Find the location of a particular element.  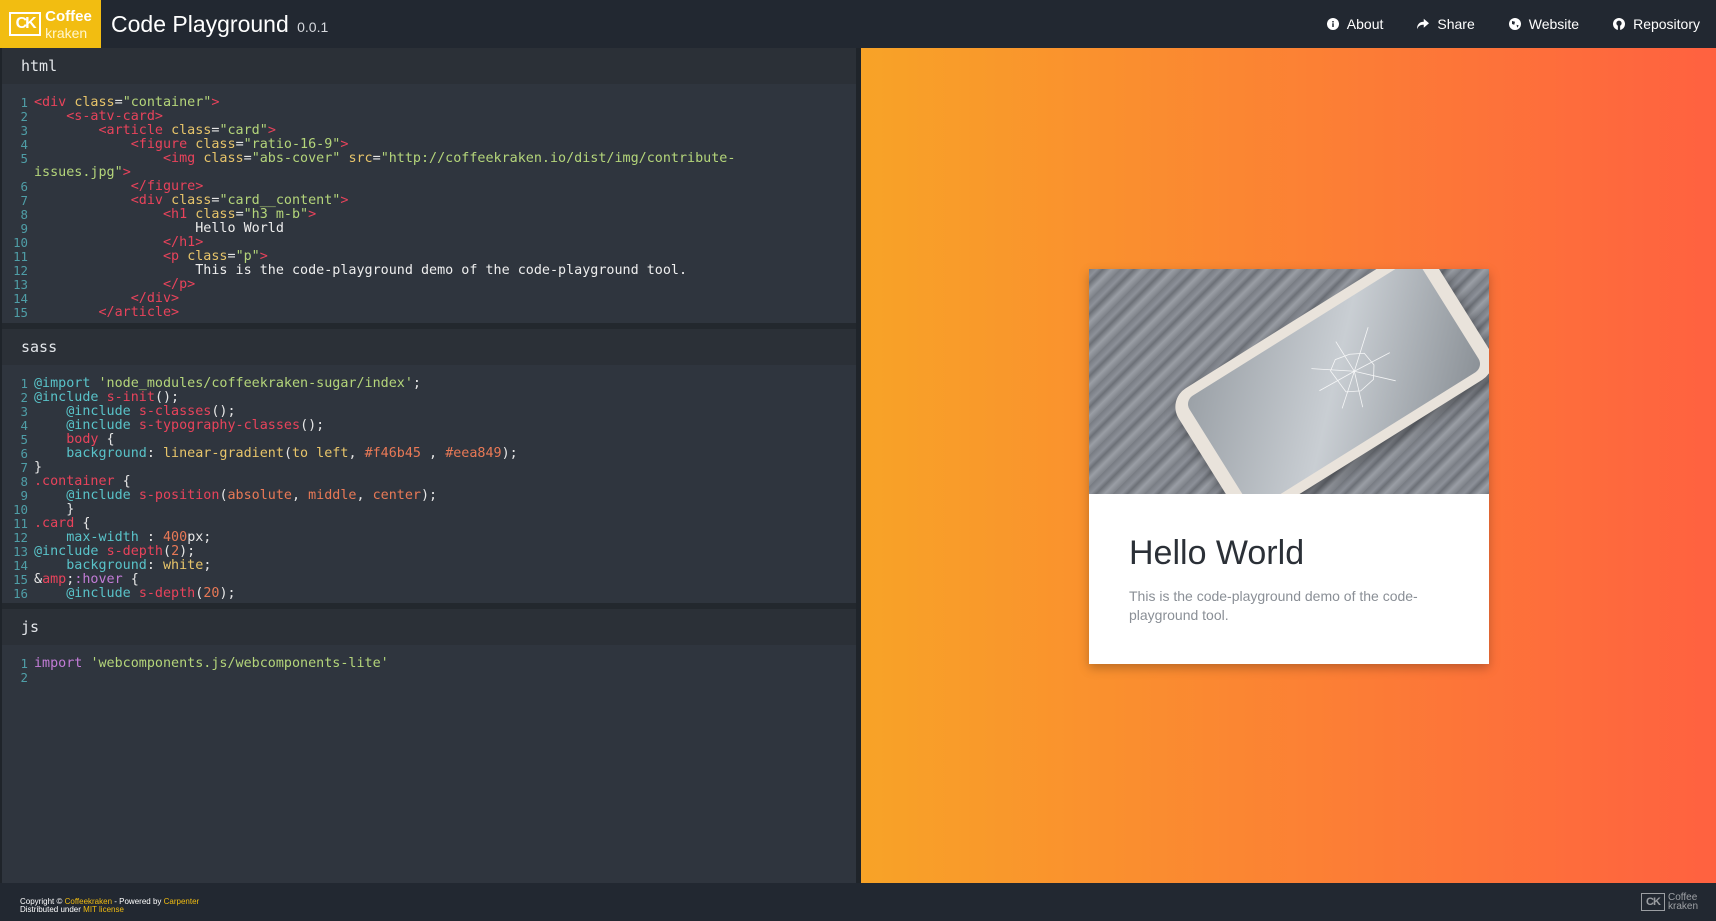

footer-logo-mark: CK is located at coordinates (1652, 902).